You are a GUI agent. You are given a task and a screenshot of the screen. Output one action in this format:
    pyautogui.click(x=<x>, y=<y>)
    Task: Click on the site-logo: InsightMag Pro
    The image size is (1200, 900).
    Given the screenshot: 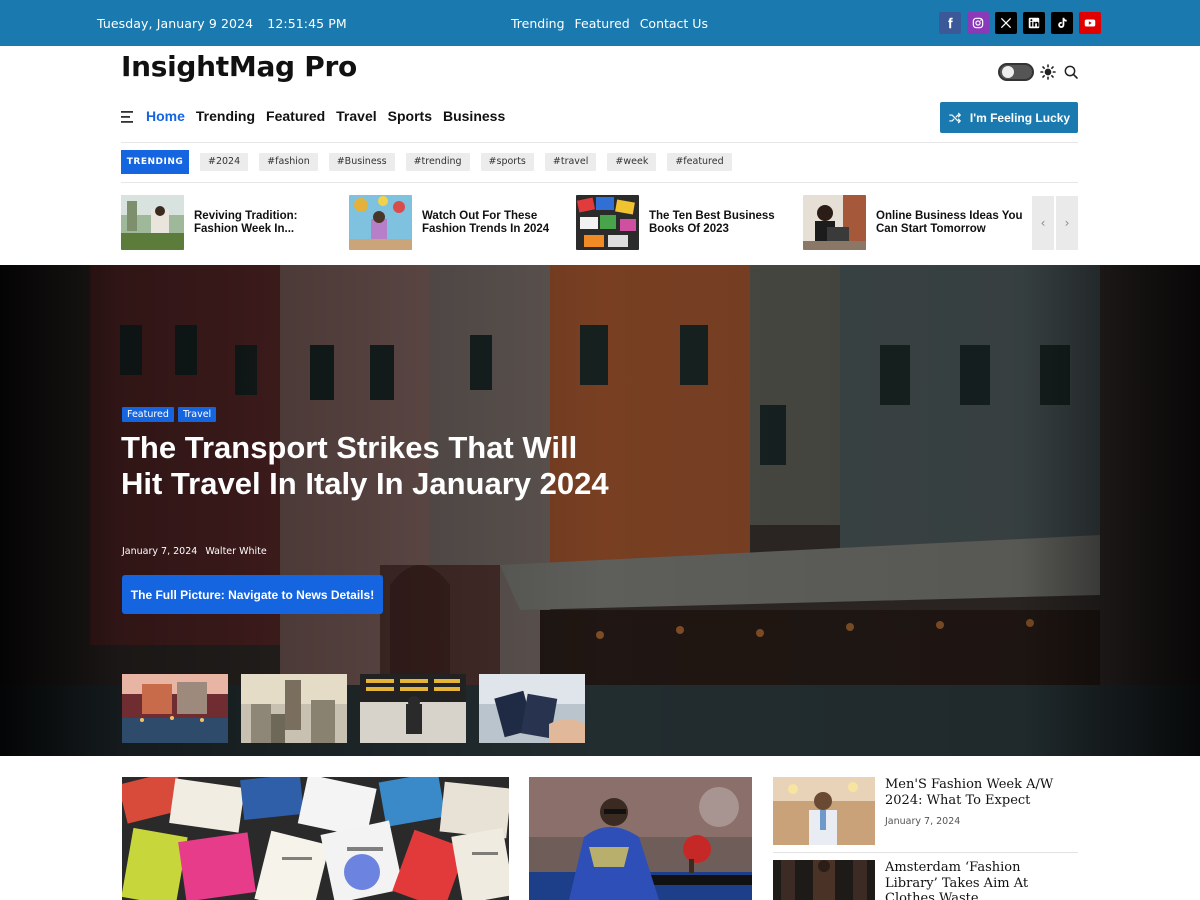 What is the action you would take?
    pyautogui.click(x=239, y=66)
    